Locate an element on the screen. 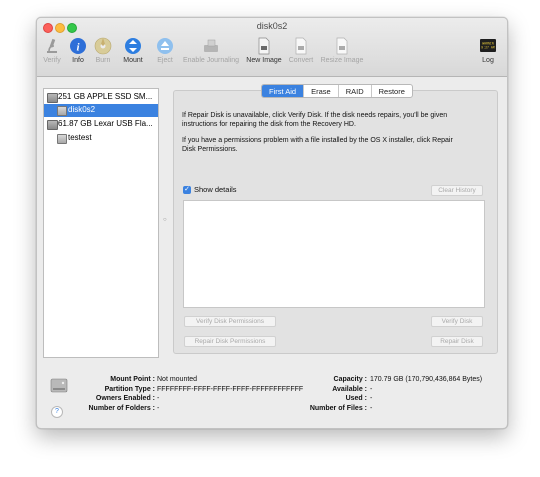  resize-image-icon is located at coordinates (342, 46).